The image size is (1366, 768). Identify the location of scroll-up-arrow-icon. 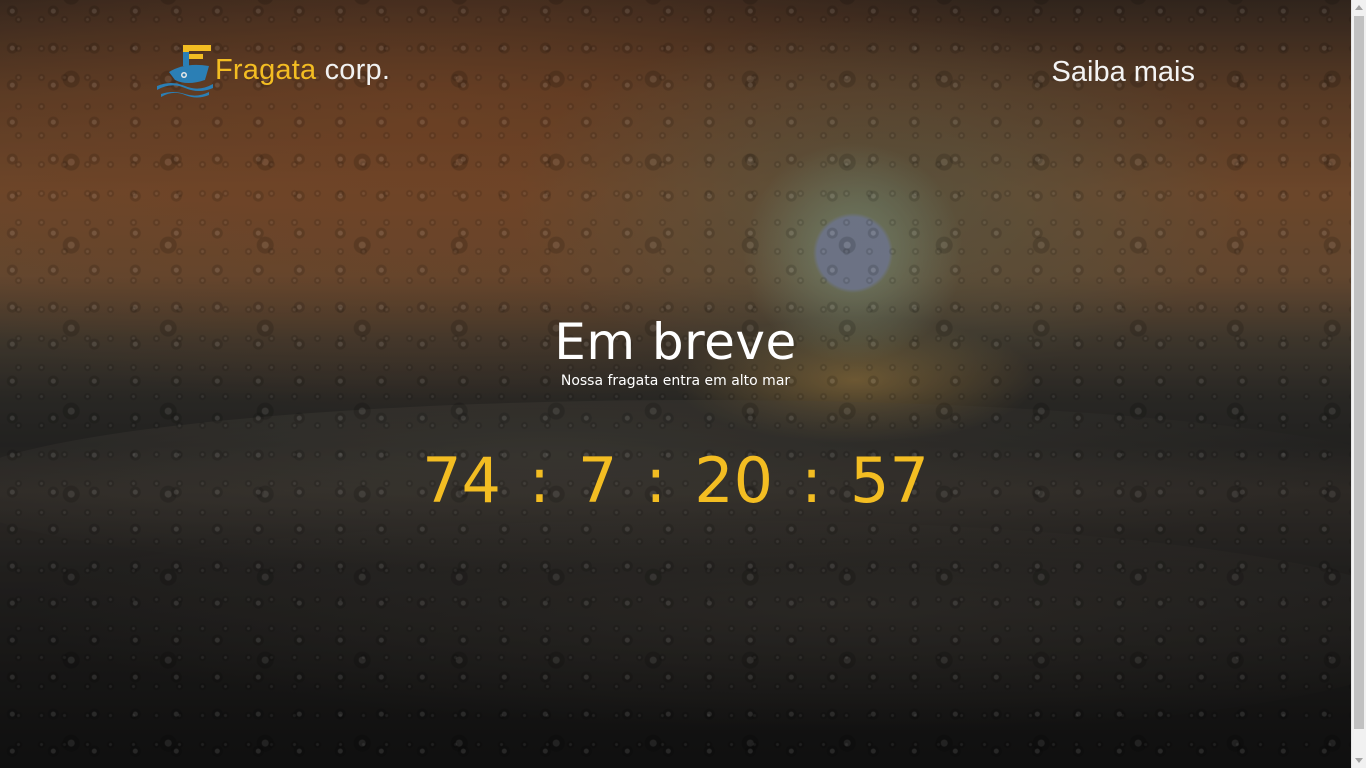
(1359, 7).